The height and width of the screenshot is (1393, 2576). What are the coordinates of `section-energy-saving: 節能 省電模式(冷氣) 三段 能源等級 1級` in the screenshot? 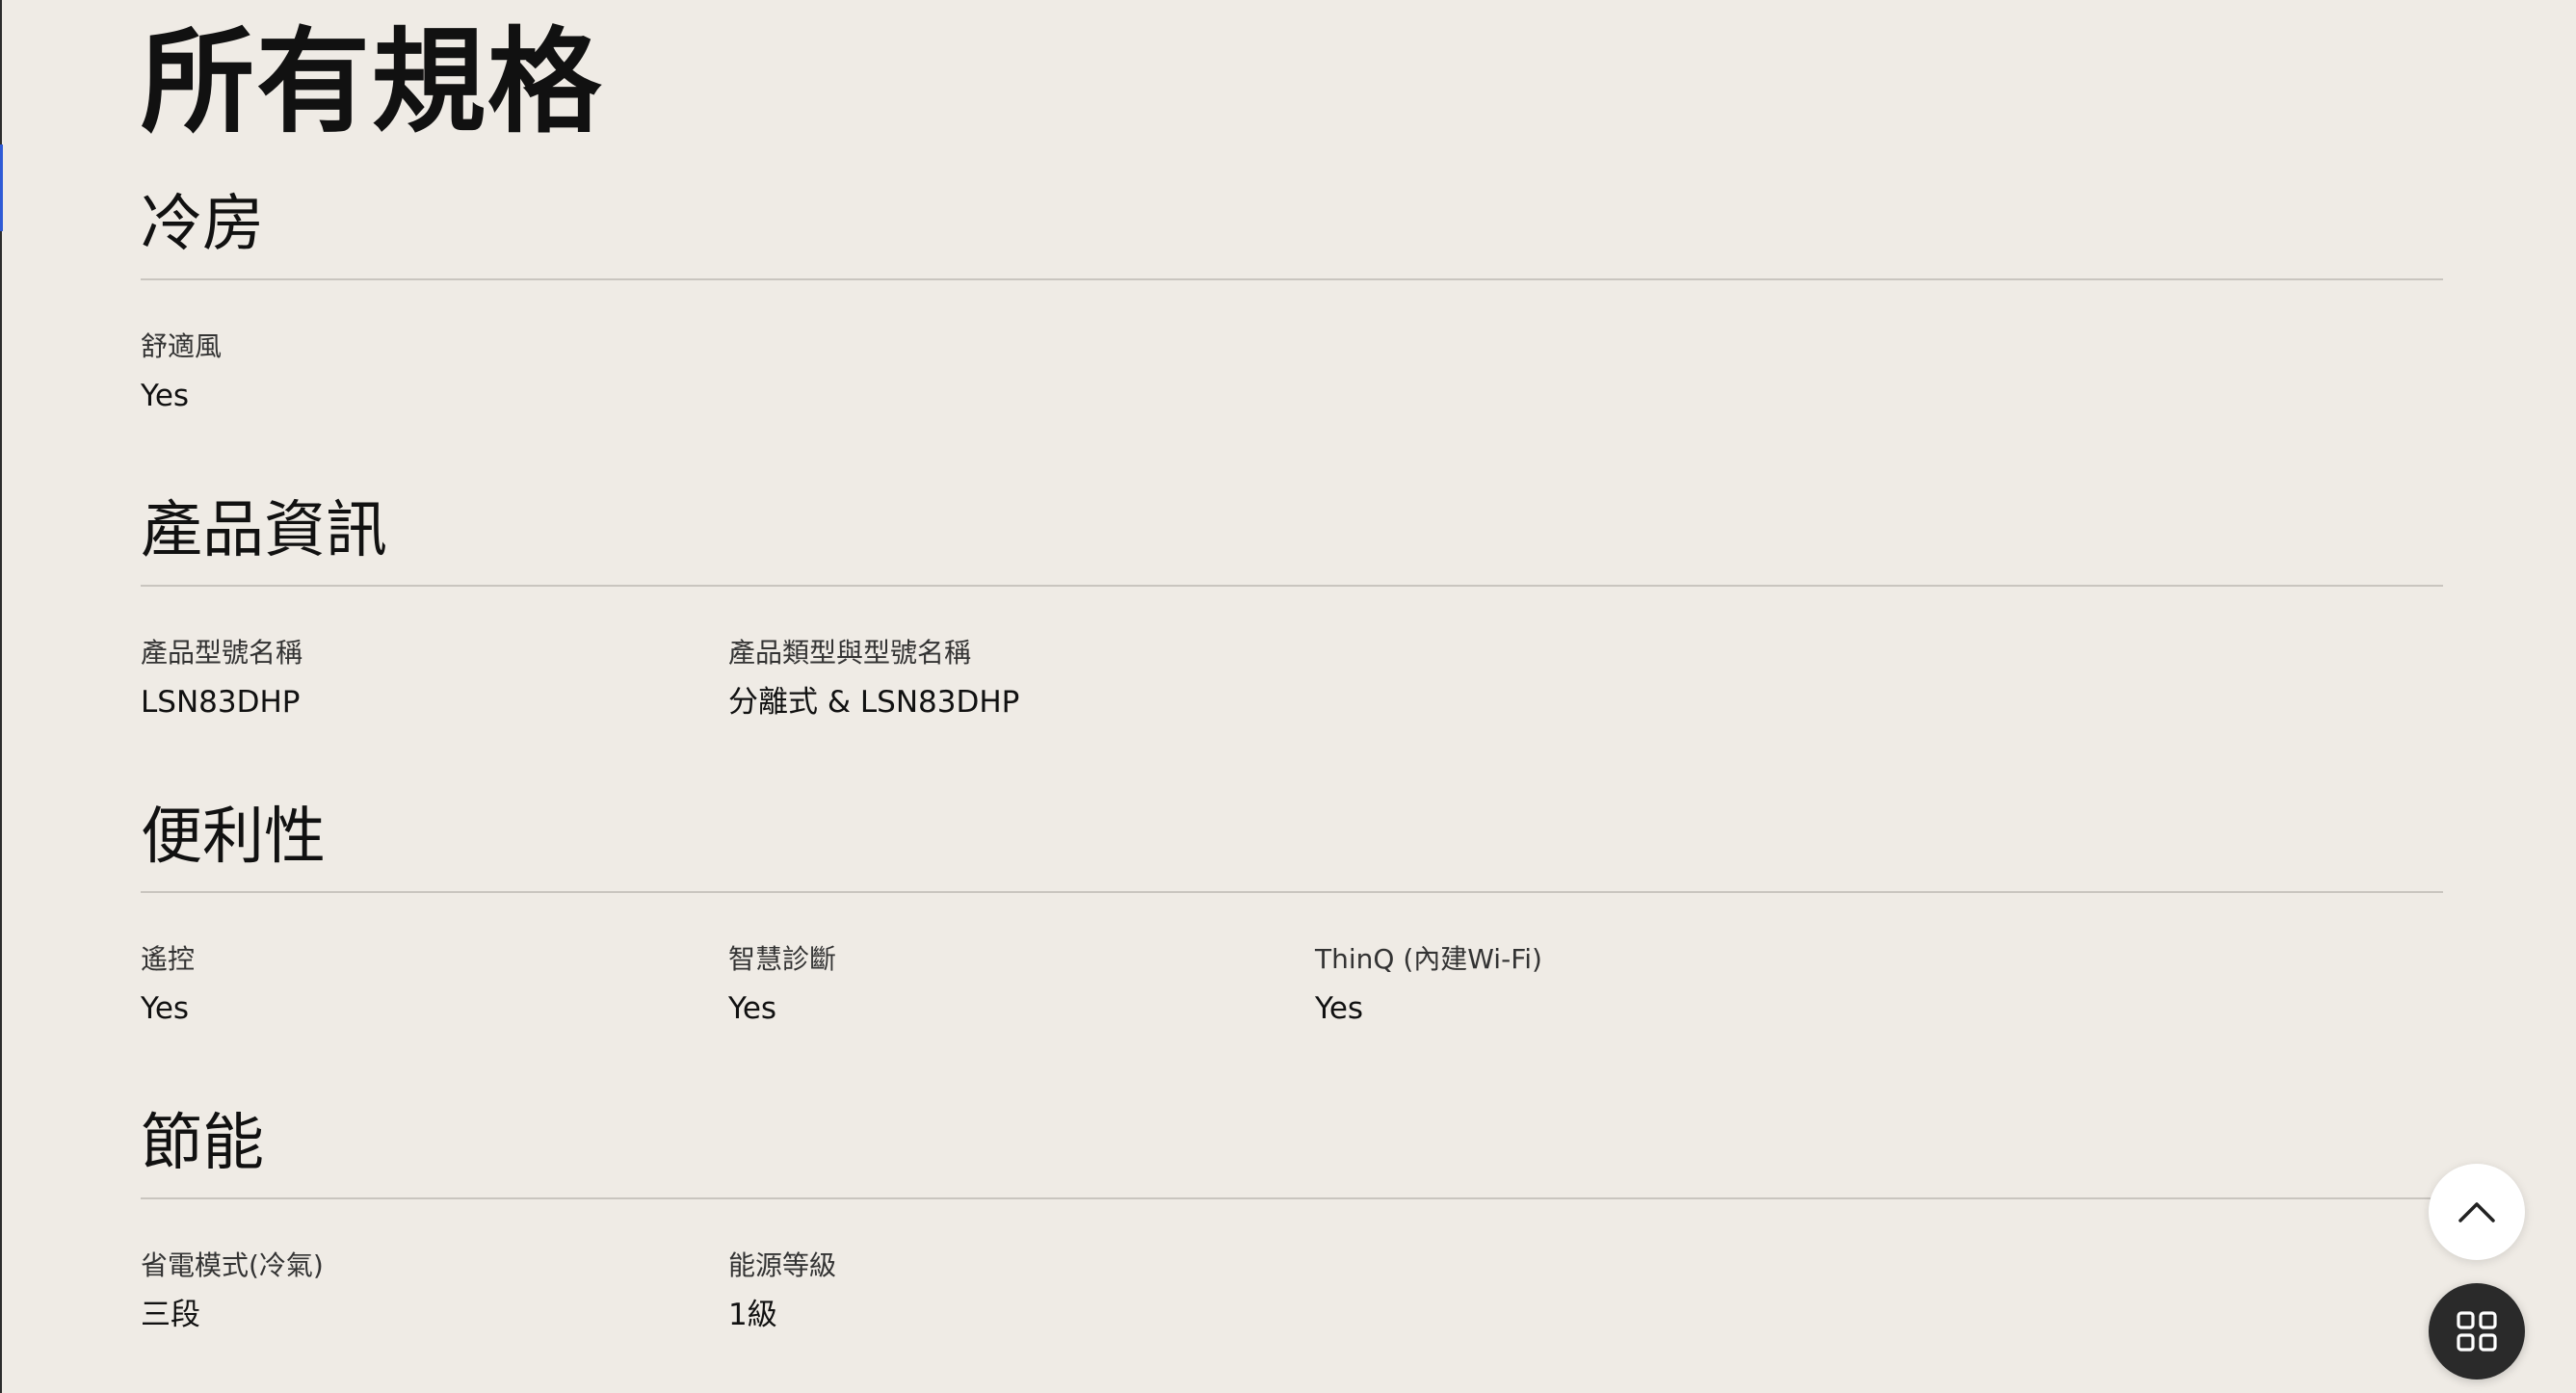 It's located at (1292, 1217).